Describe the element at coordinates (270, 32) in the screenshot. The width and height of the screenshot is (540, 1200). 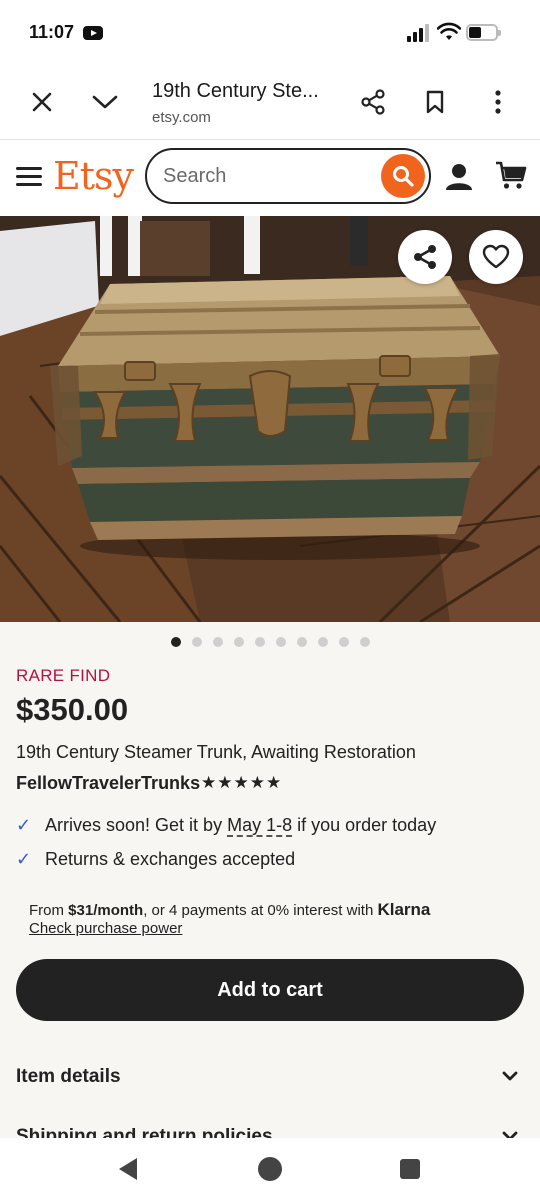
I see `status-bar: 11:07` at that location.